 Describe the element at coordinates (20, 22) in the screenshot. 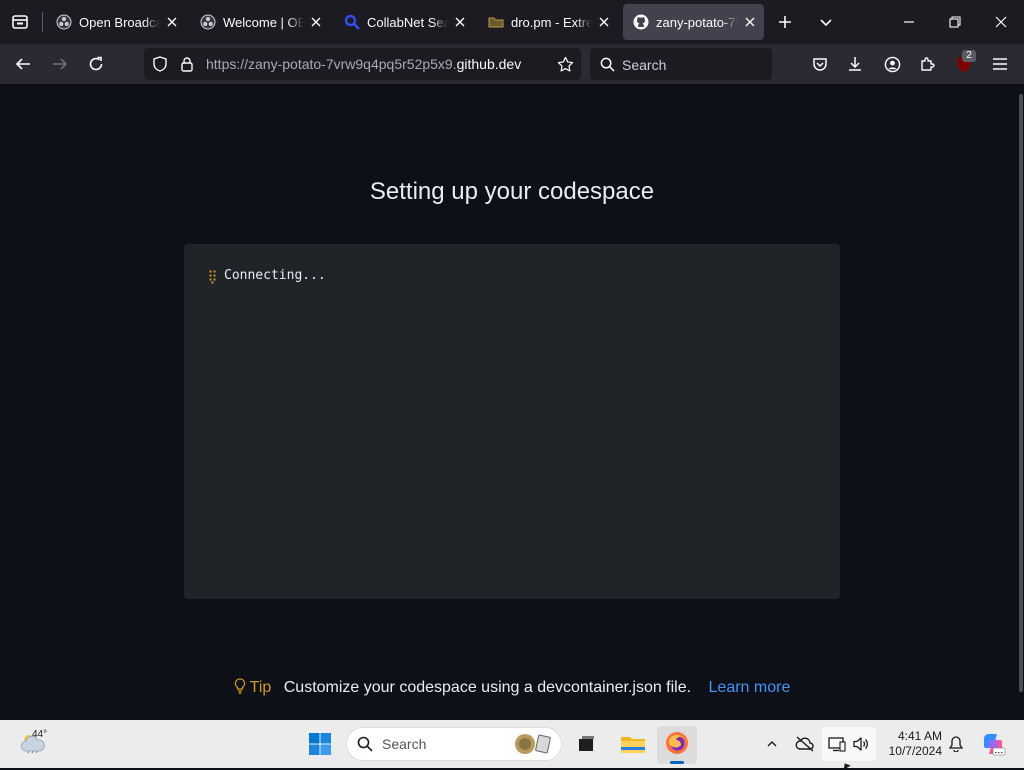

I see `firefox-view-icon` at that location.